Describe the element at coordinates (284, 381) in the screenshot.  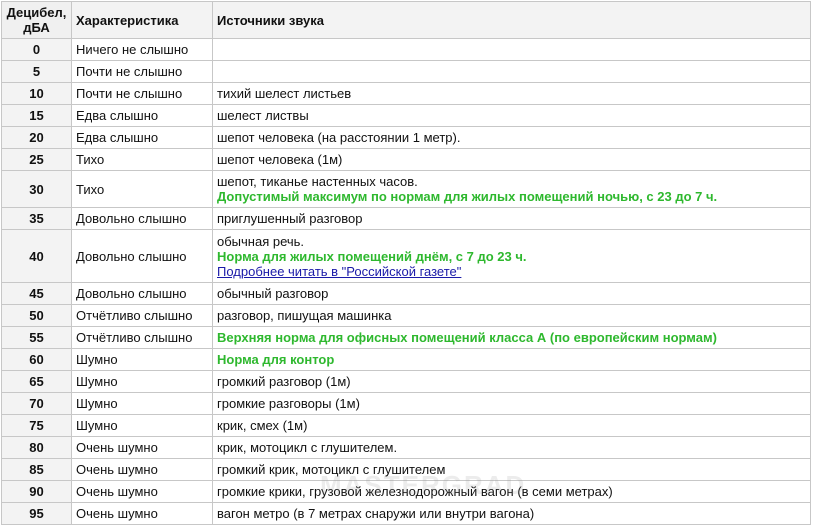
I see `source-text: громкий разговор (1м)` at that location.